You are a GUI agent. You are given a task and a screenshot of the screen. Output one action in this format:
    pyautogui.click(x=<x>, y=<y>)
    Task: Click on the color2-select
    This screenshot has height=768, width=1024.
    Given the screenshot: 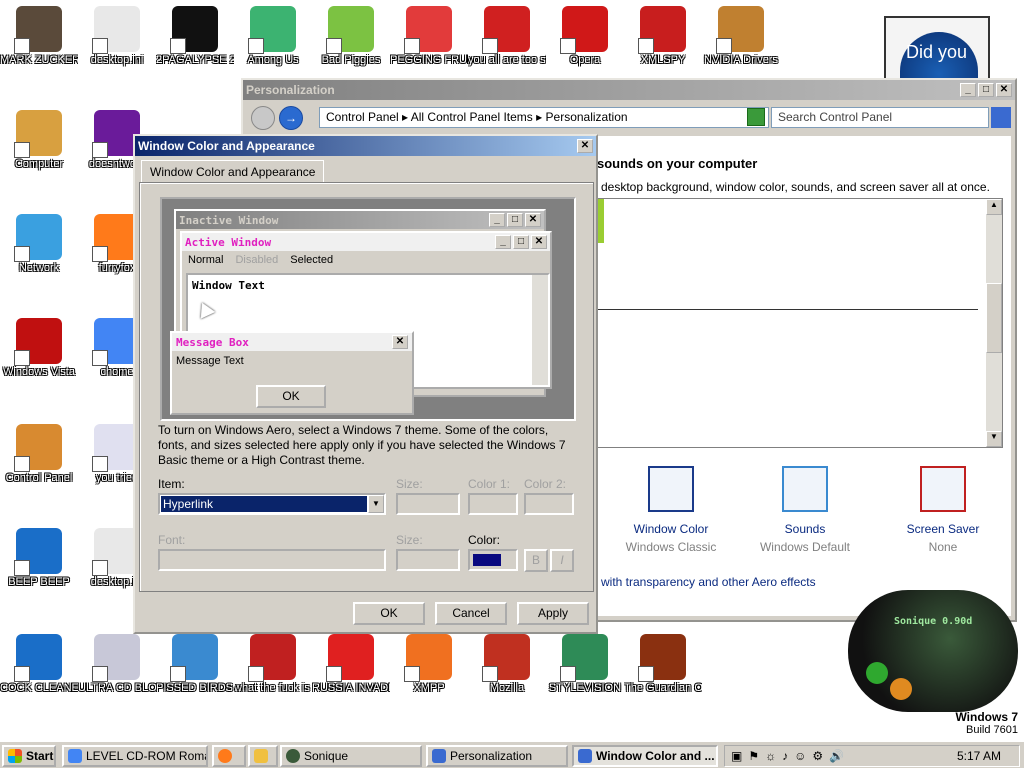 What is the action you would take?
    pyautogui.click(x=549, y=504)
    